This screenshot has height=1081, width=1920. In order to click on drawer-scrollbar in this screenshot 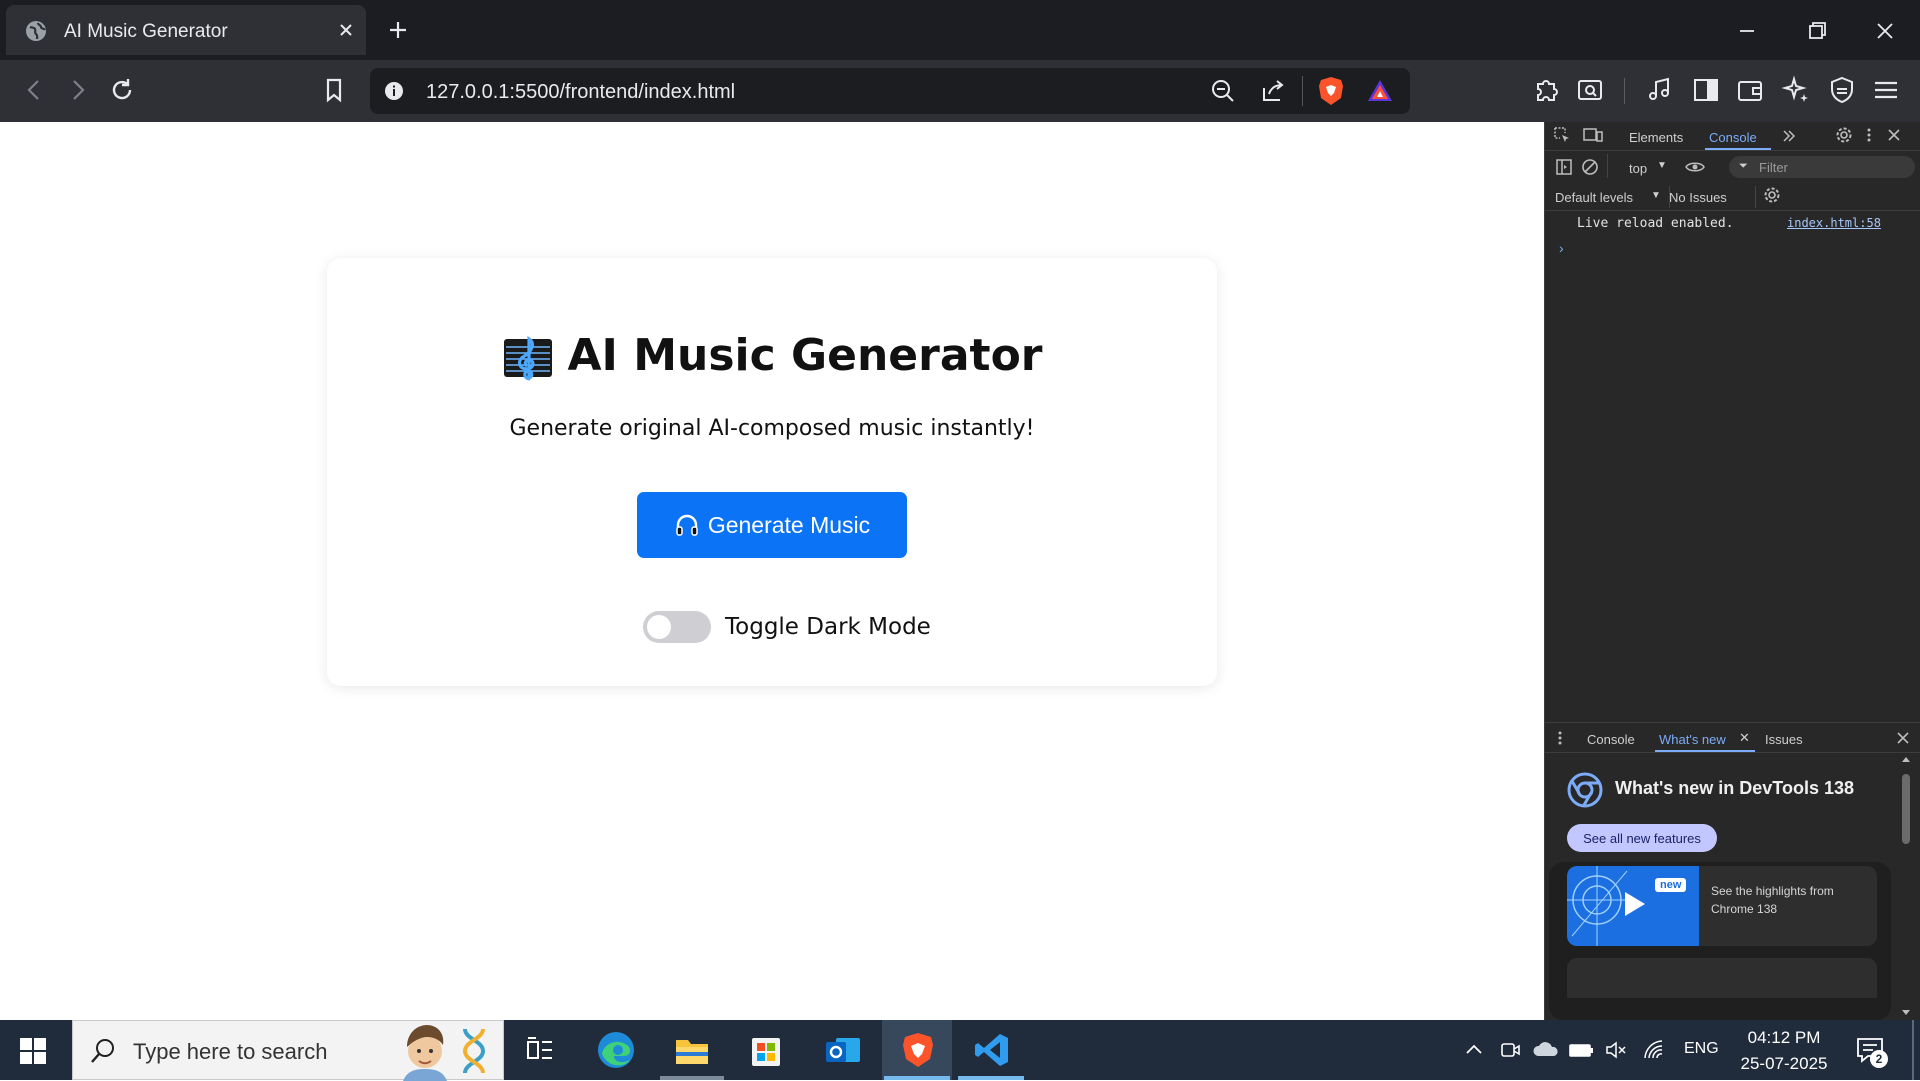, I will do `click(1906, 886)`.